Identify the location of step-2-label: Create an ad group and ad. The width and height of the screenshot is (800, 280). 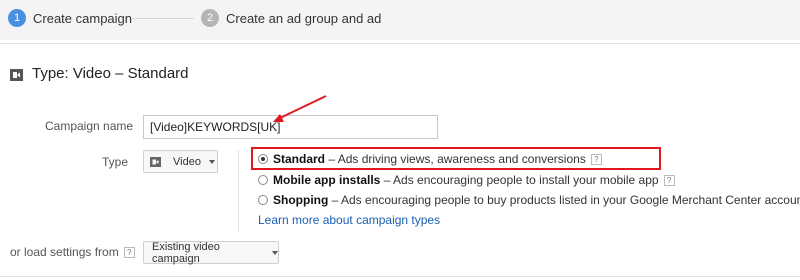
(303, 18).